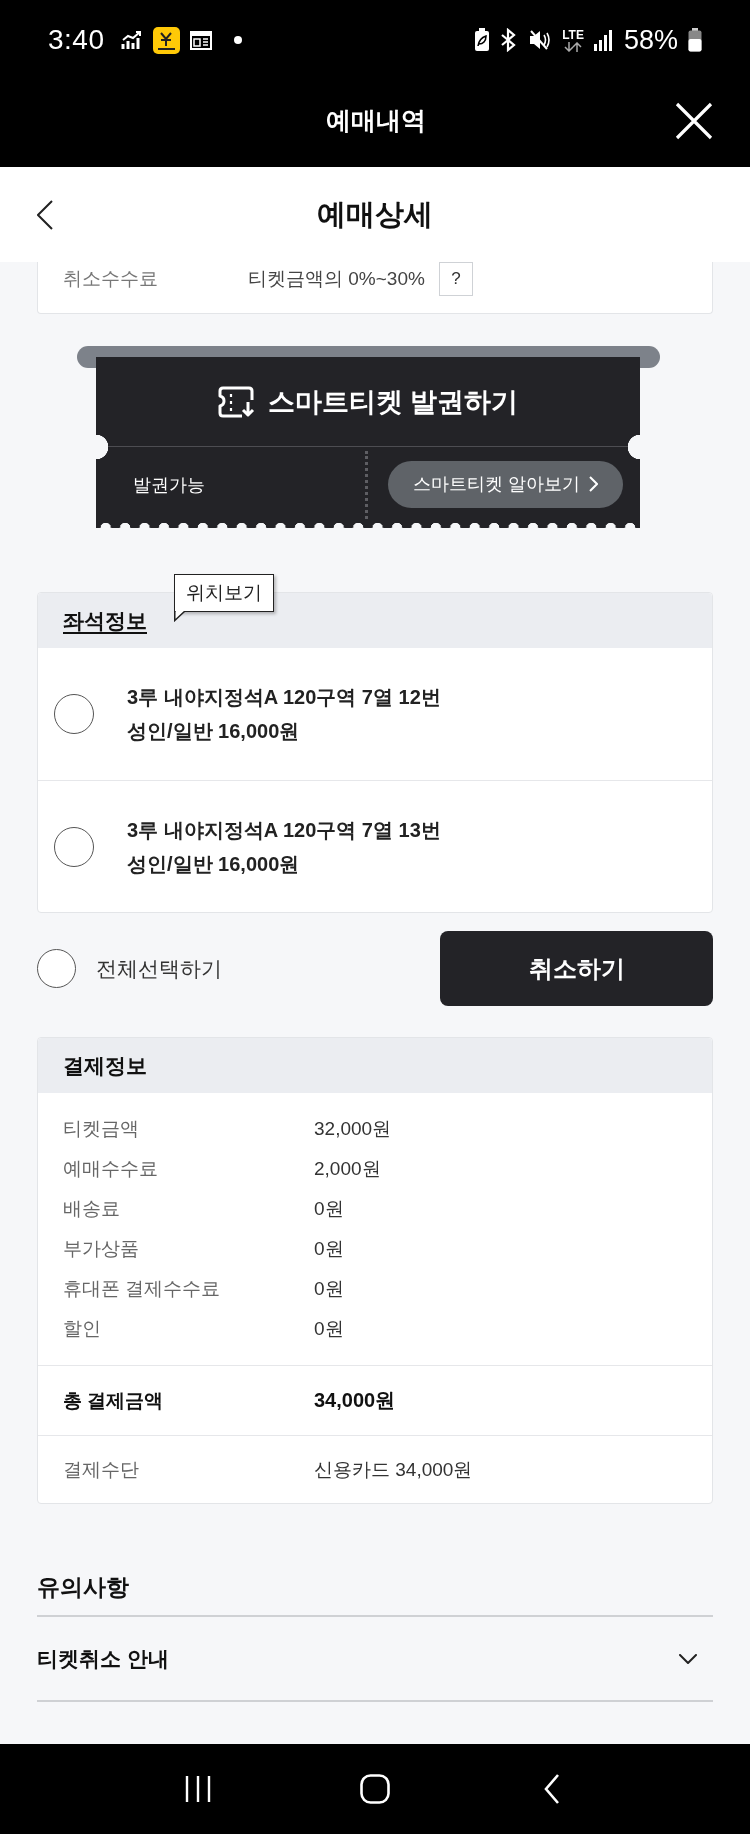  I want to click on battery-leaf-icon, so click(482, 40).